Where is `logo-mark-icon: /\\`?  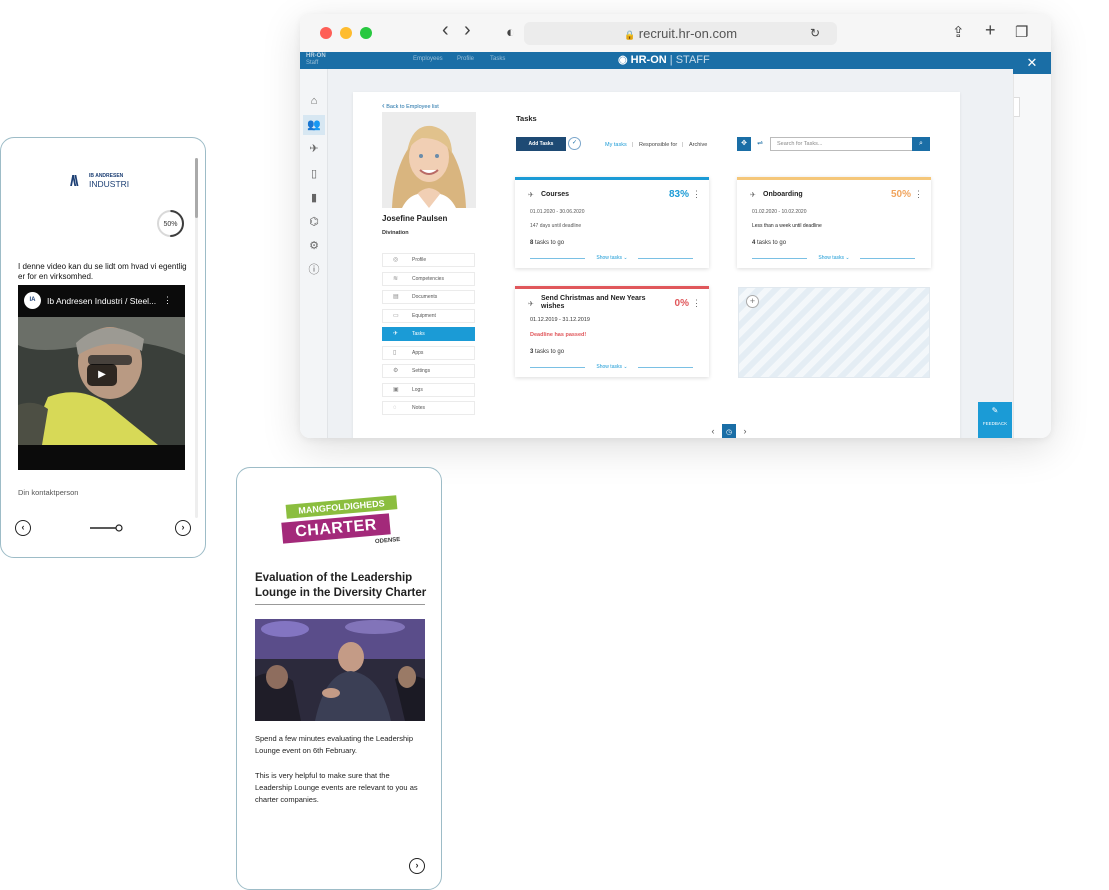 logo-mark-icon: /\\ is located at coordinates (74, 181).